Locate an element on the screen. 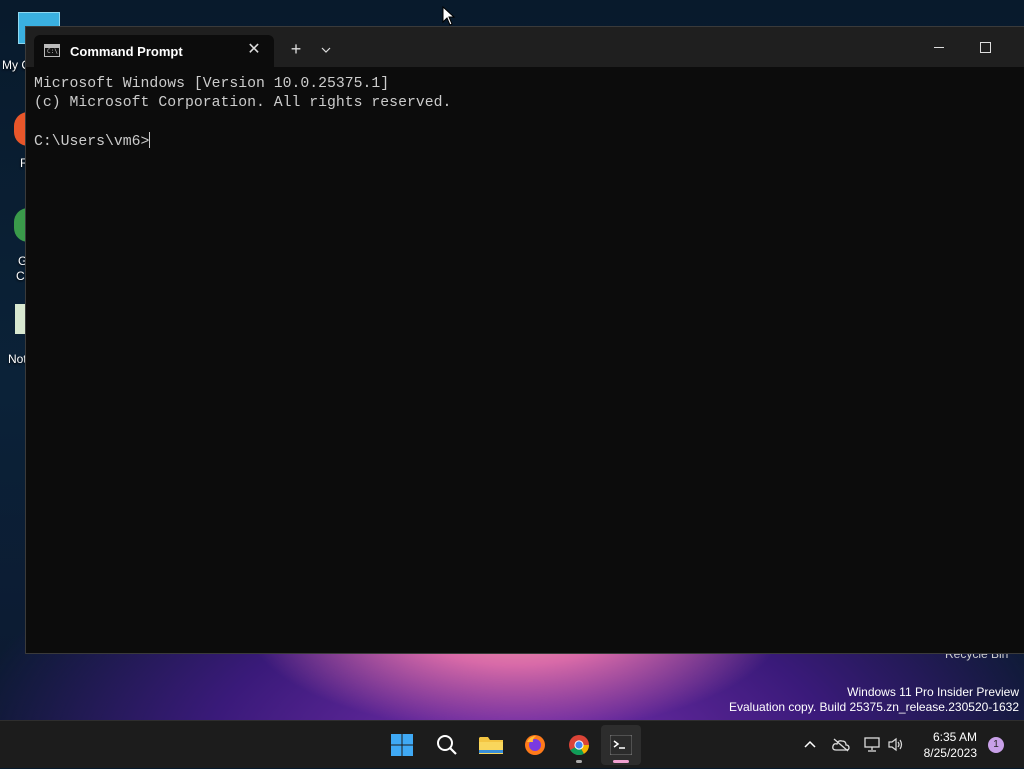 Image resolution: width=1024 pixels, height=769 pixels. text-cursor is located at coordinates (150, 140).